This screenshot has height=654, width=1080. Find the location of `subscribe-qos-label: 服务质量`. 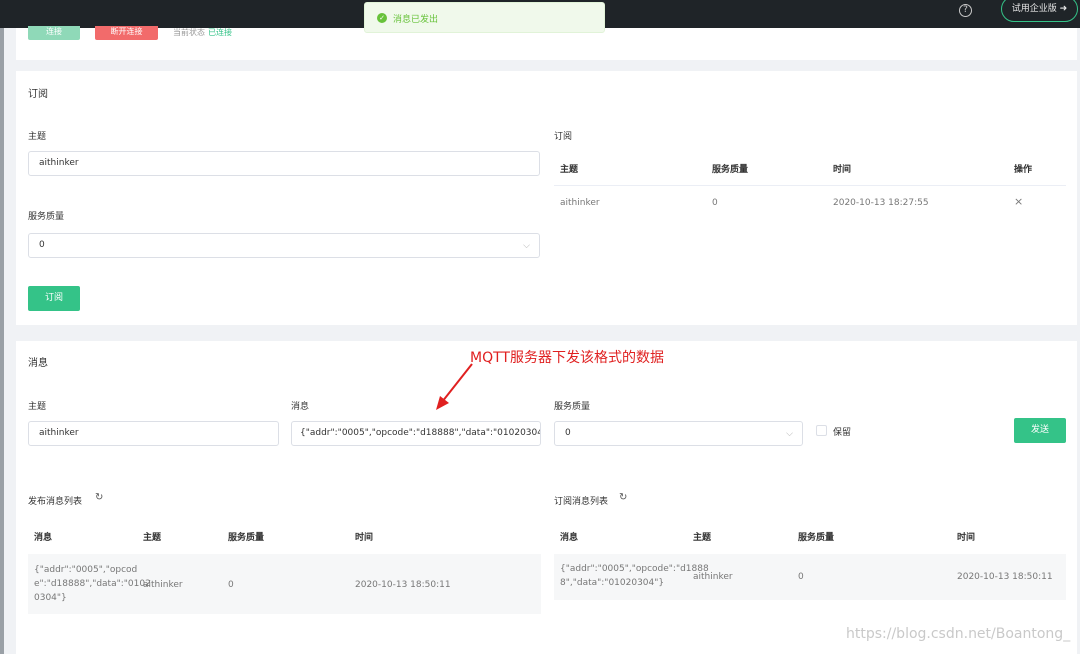

subscribe-qos-label: 服务质量 is located at coordinates (46, 217).